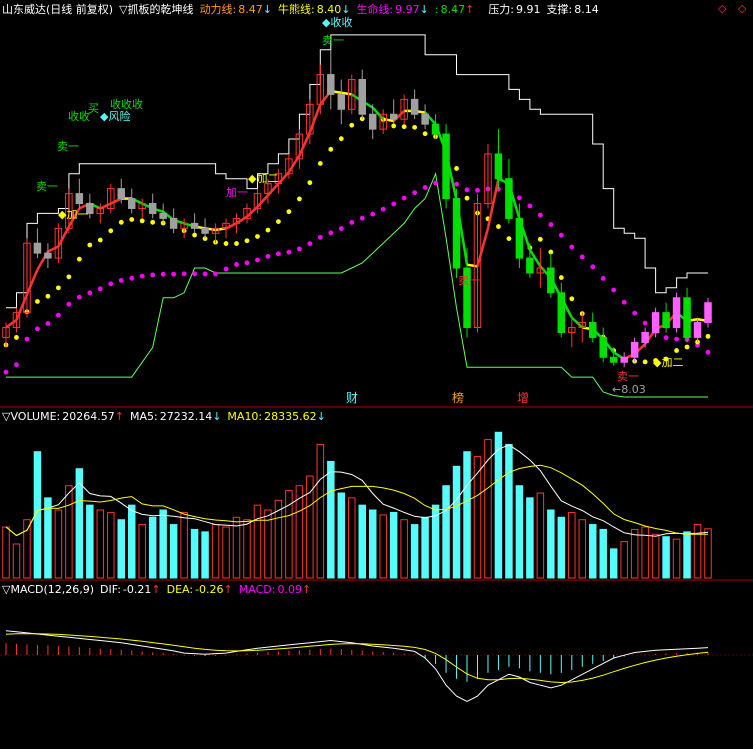  Describe the element at coordinates (123, 9) in the screenshot. I see `indicator-marker: ▽` at that location.